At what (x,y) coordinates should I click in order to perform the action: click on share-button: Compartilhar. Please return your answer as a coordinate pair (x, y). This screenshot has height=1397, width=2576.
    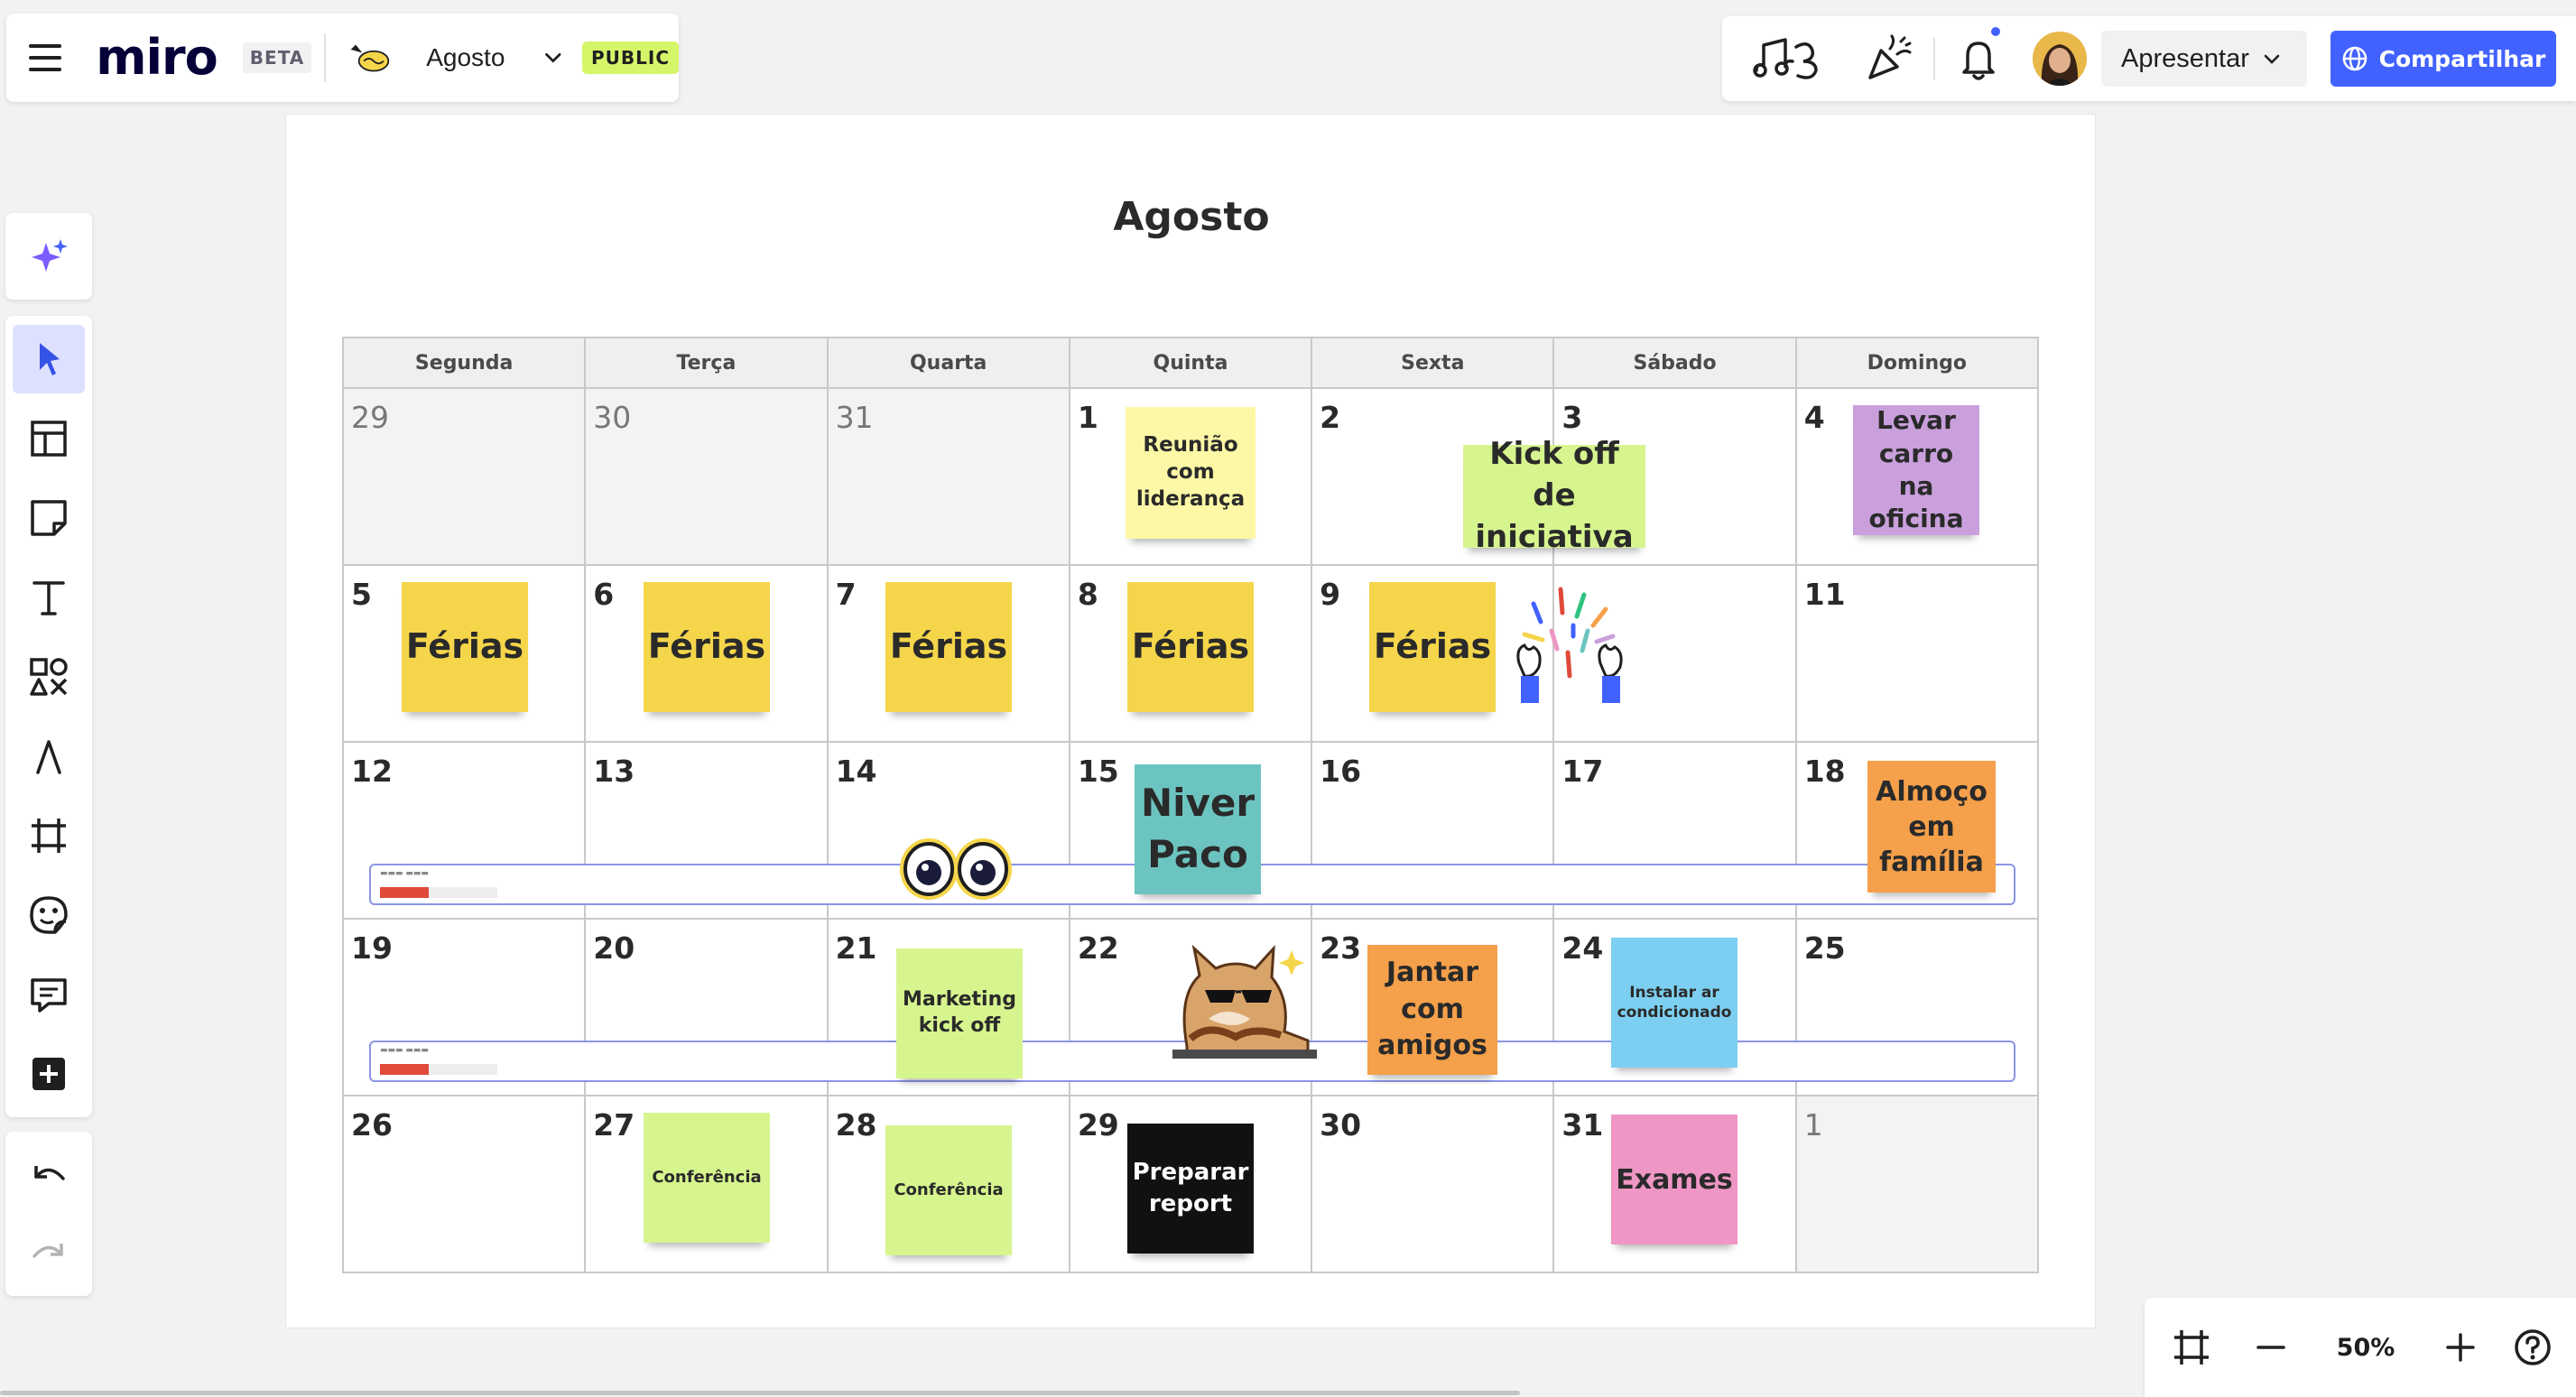
    Looking at the image, I should click on (2443, 59).